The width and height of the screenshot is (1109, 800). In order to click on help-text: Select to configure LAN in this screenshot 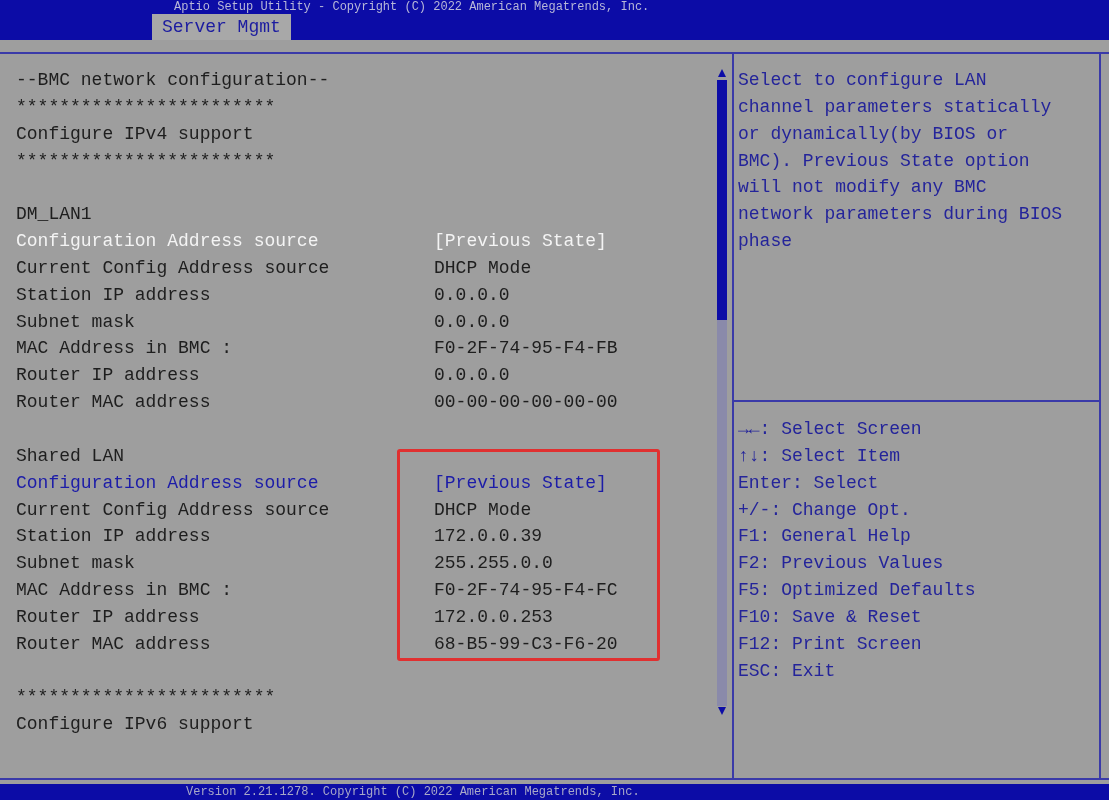, I will do `click(863, 80)`.